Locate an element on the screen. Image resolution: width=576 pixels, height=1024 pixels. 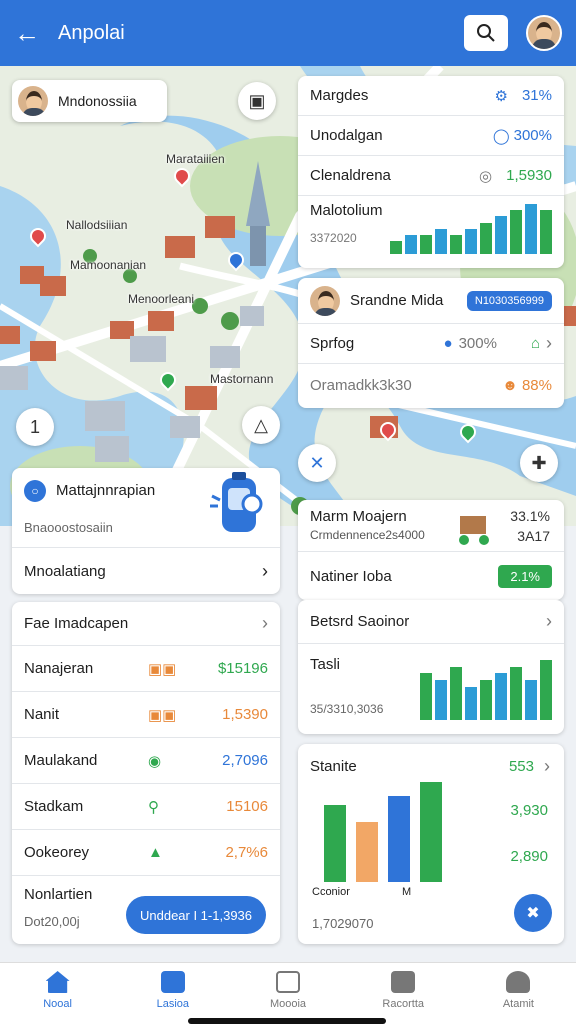
map-place-label: Menoorleani is located at coordinates (161, 299).